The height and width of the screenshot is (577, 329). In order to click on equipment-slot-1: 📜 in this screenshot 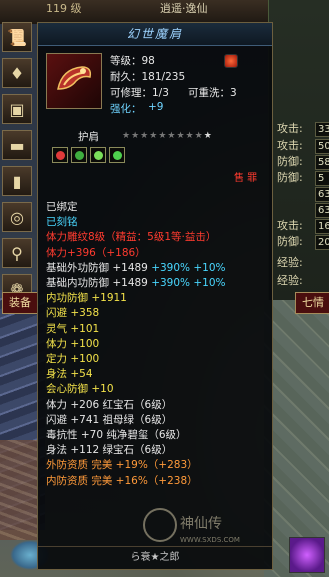, I will do `click(17, 37)`.